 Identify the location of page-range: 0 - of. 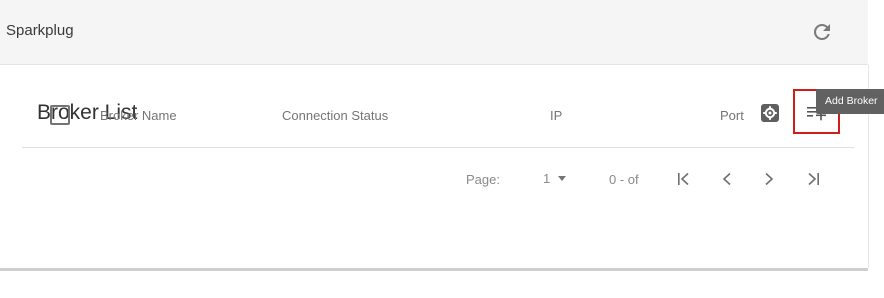
(624, 179).